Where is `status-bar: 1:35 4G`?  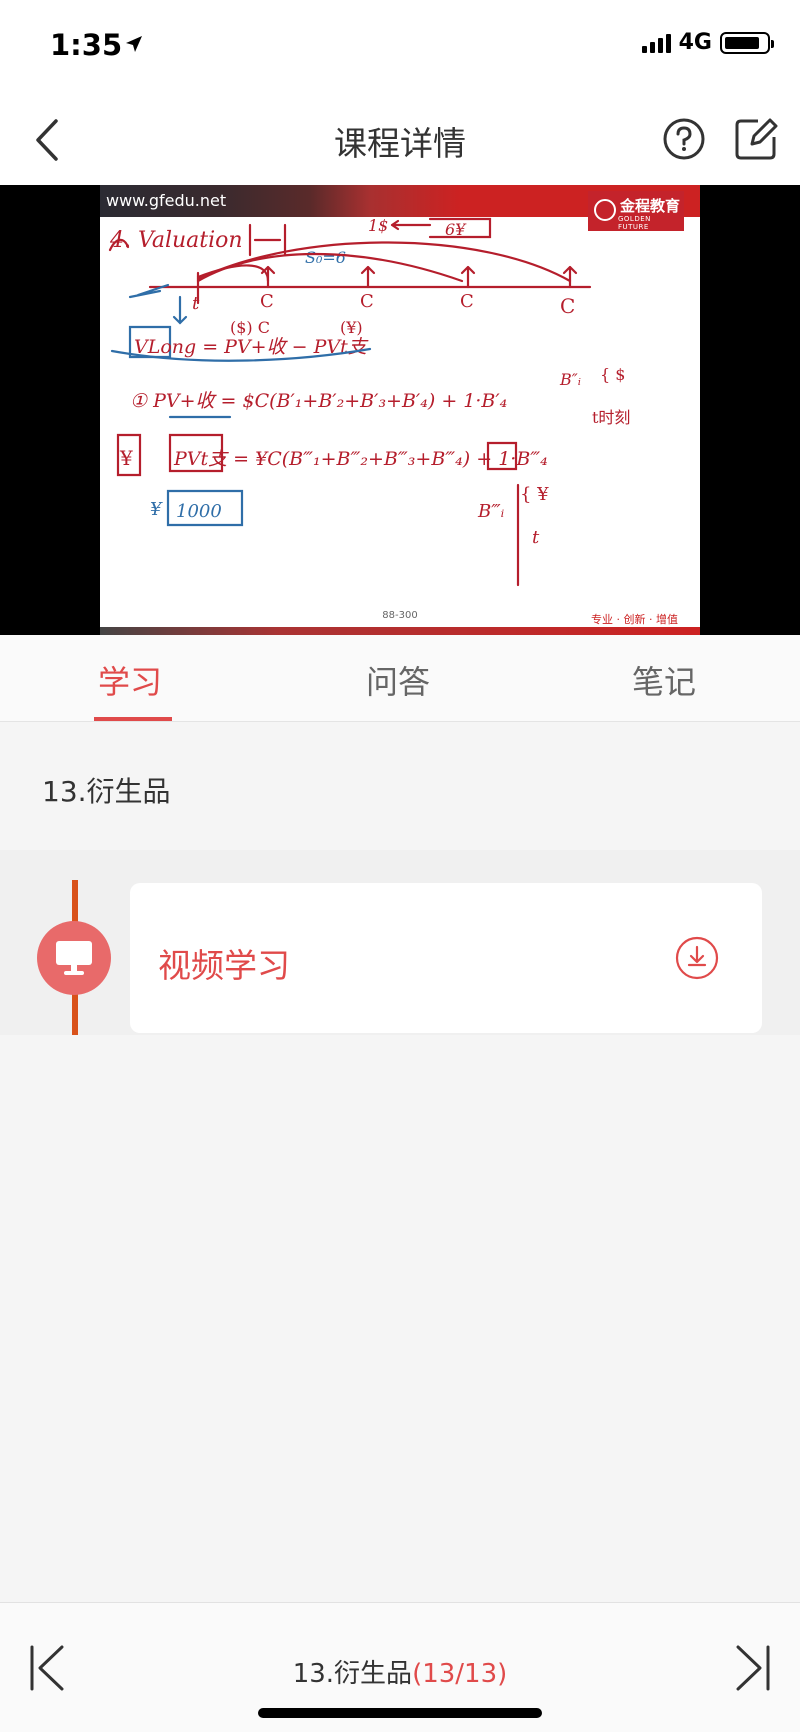 status-bar: 1:35 4G is located at coordinates (400, 47).